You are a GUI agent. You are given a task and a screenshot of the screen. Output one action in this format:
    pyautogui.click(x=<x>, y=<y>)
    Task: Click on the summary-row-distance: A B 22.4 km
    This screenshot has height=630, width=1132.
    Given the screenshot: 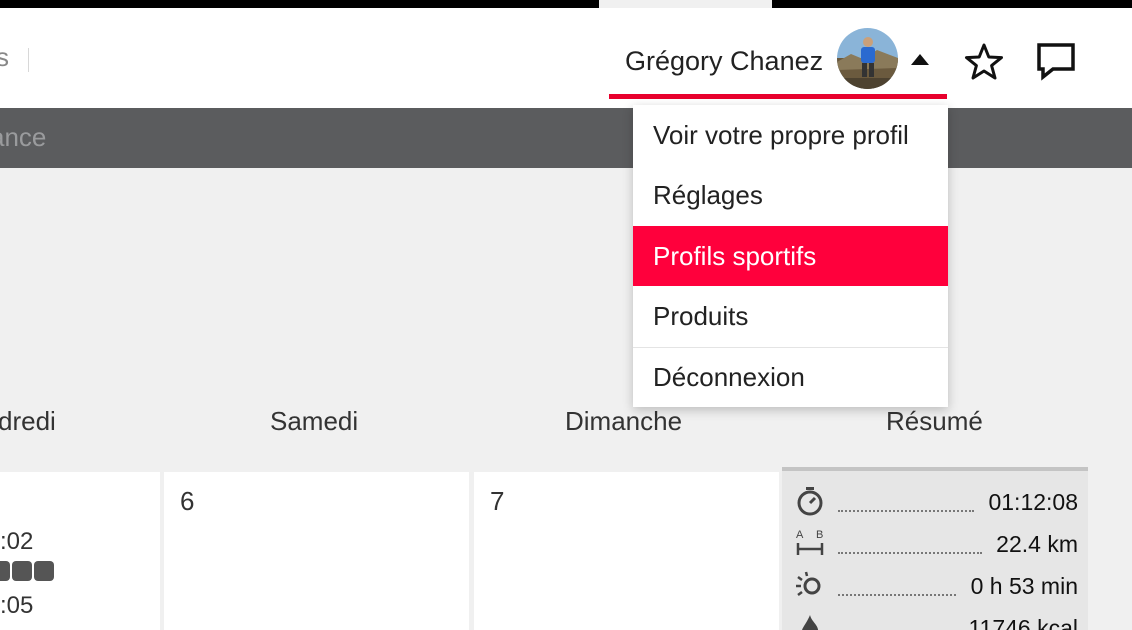 What is the action you would take?
    pyautogui.click(x=935, y=542)
    